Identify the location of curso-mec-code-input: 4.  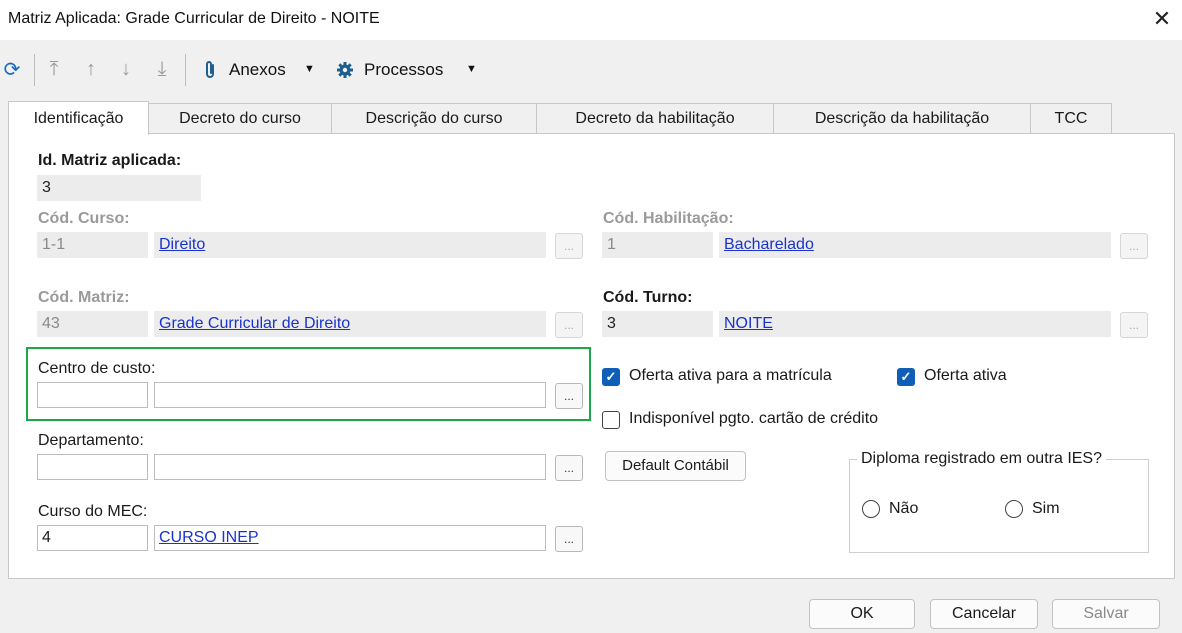
(92, 538).